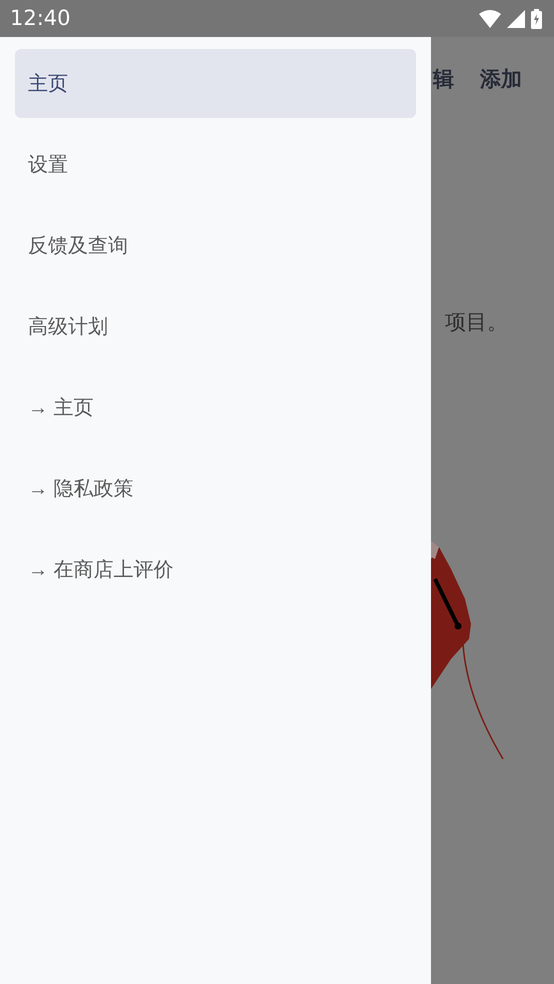 The height and width of the screenshot is (984, 554). I want to click on toolbar-action: 辑, so click(443, 80).